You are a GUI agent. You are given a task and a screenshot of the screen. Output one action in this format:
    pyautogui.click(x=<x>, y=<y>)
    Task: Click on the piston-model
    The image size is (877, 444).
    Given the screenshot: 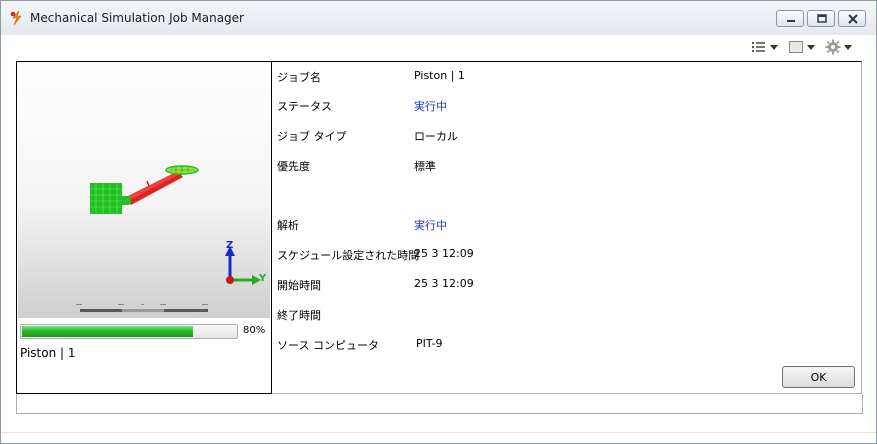 What is the action you would take?
    pyautogui.click(x=168, y=238)
    